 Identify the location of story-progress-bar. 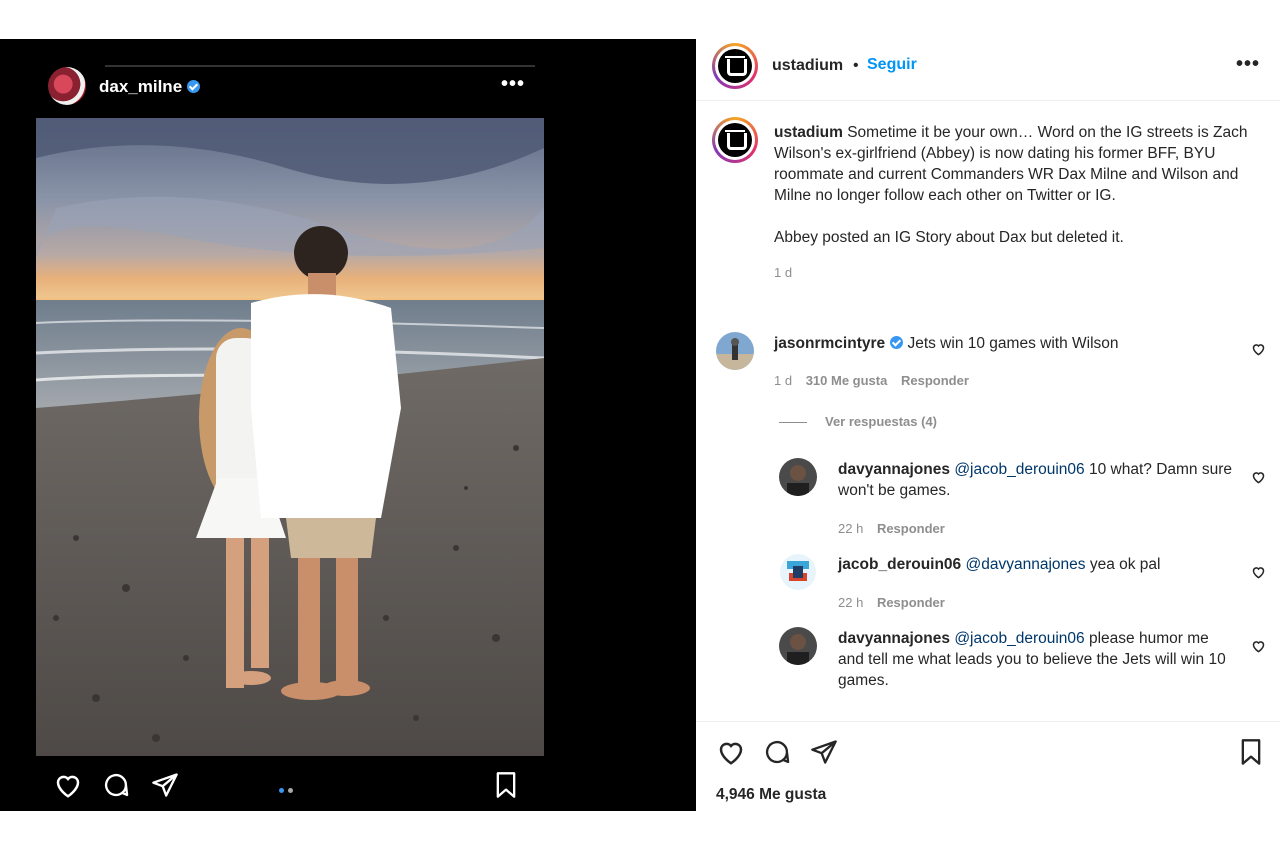
(320, 66).